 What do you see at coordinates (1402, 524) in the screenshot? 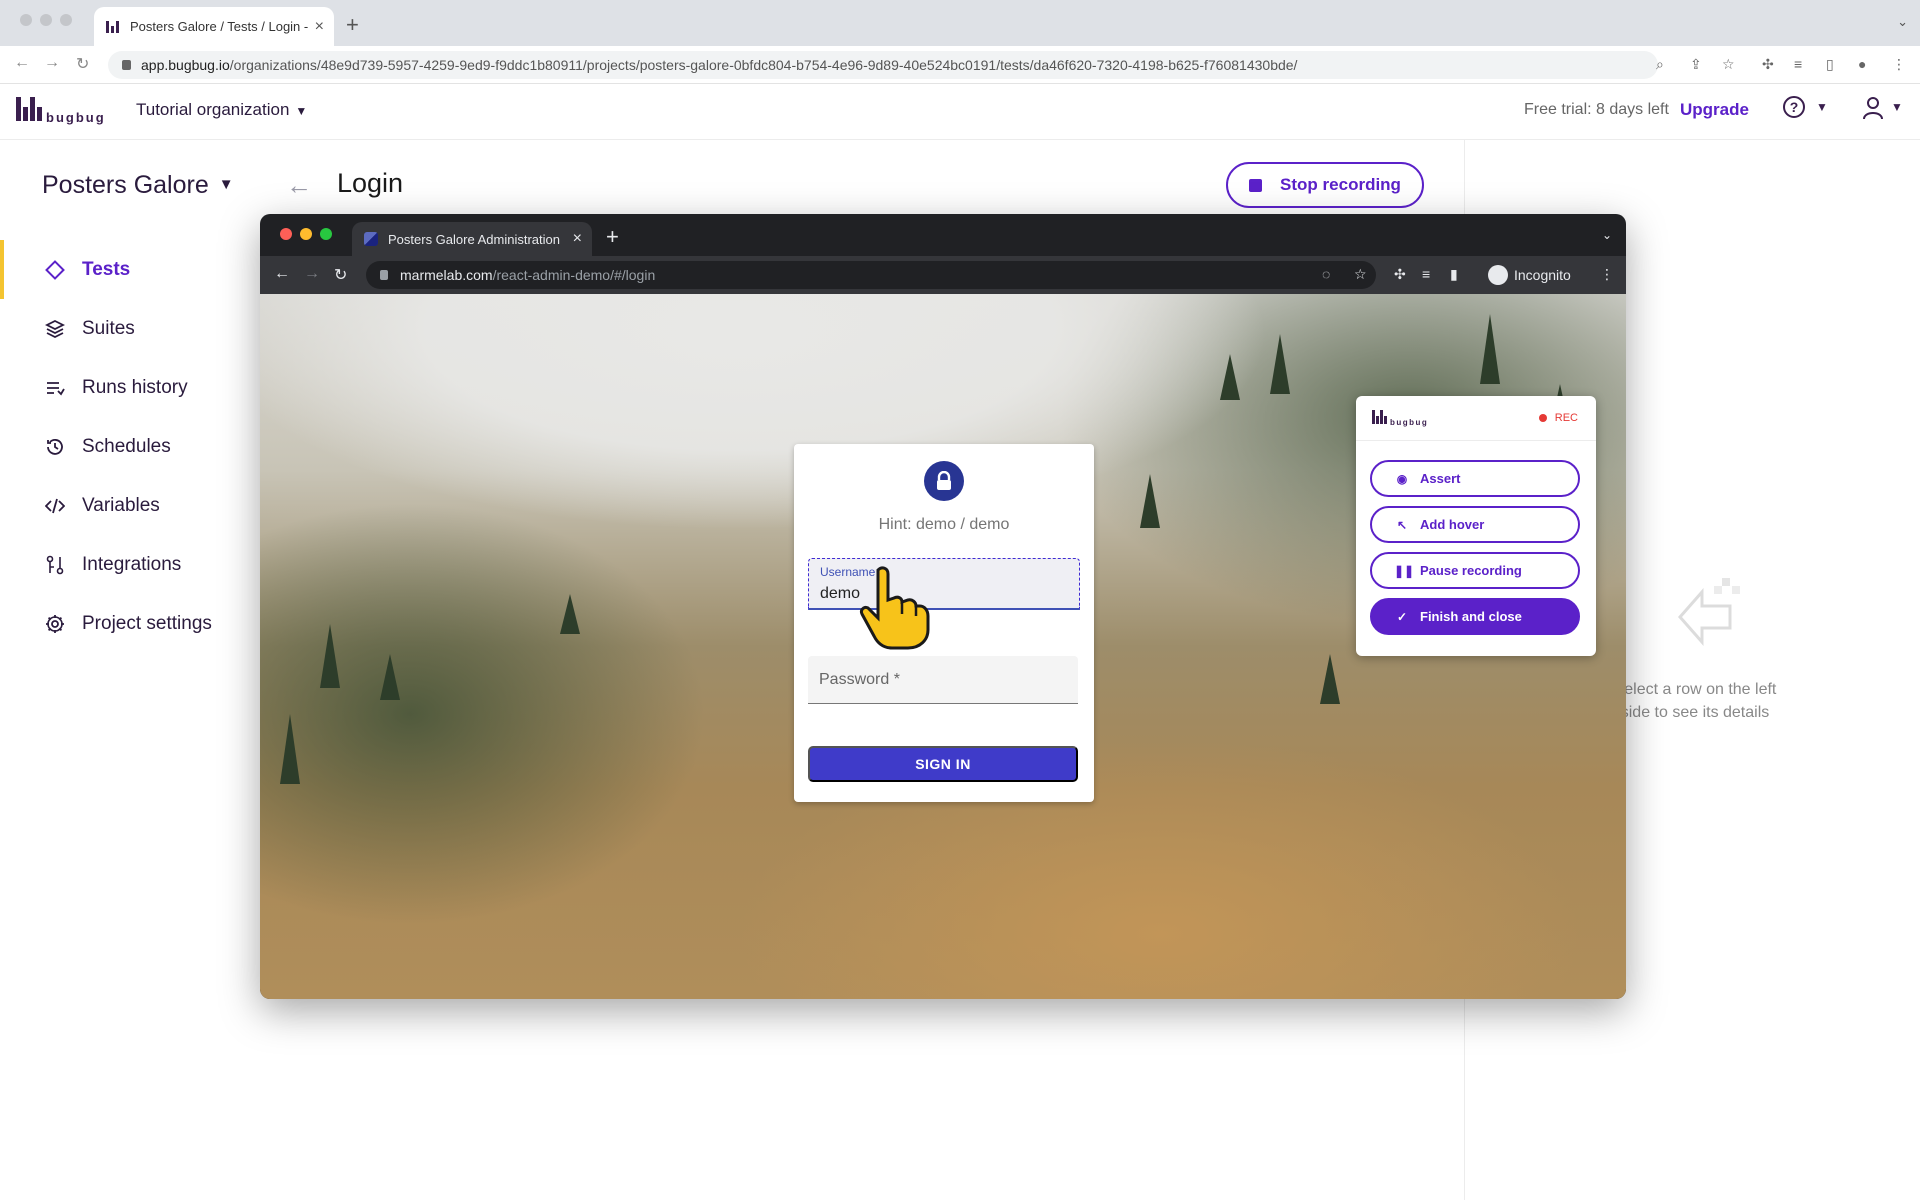
I see `cursor-icon: ↖` at bounding box center [1402, 524].